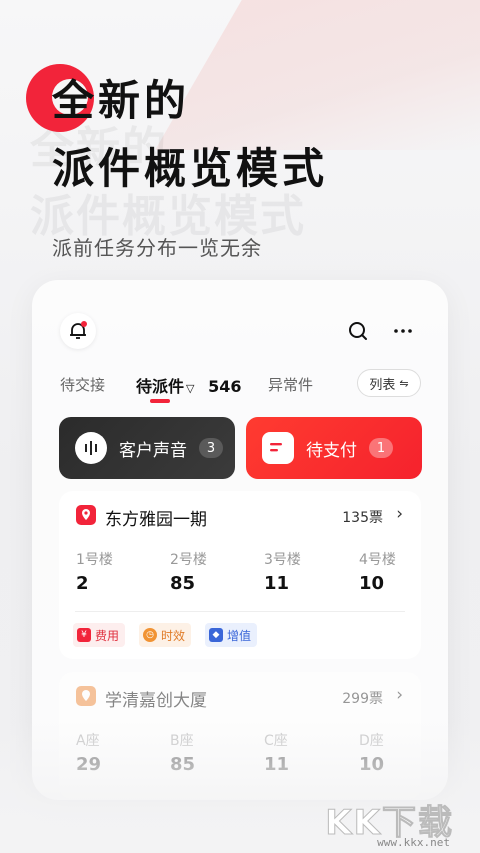  What do you see at coordinates (211, 448) in the screenshot?
I see `customer-voice-count: 3` at bounding box center [211, 448].